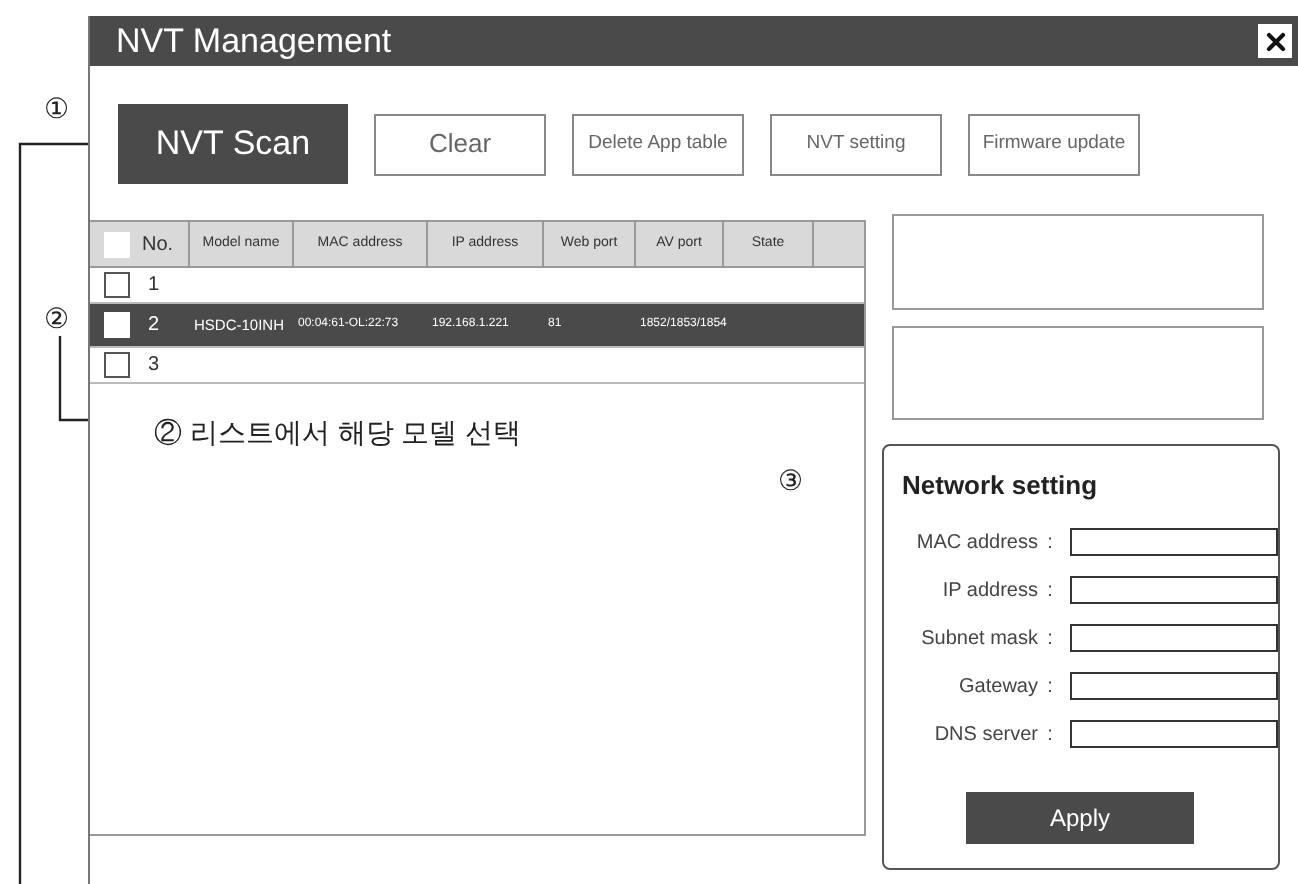 Image resolution: width=1298 pixels, height=884 pixels. What do you see at coordinates (154, 366) in the screenshot?
I see `table-cell-text: 3` at bounding box center [154, 366].